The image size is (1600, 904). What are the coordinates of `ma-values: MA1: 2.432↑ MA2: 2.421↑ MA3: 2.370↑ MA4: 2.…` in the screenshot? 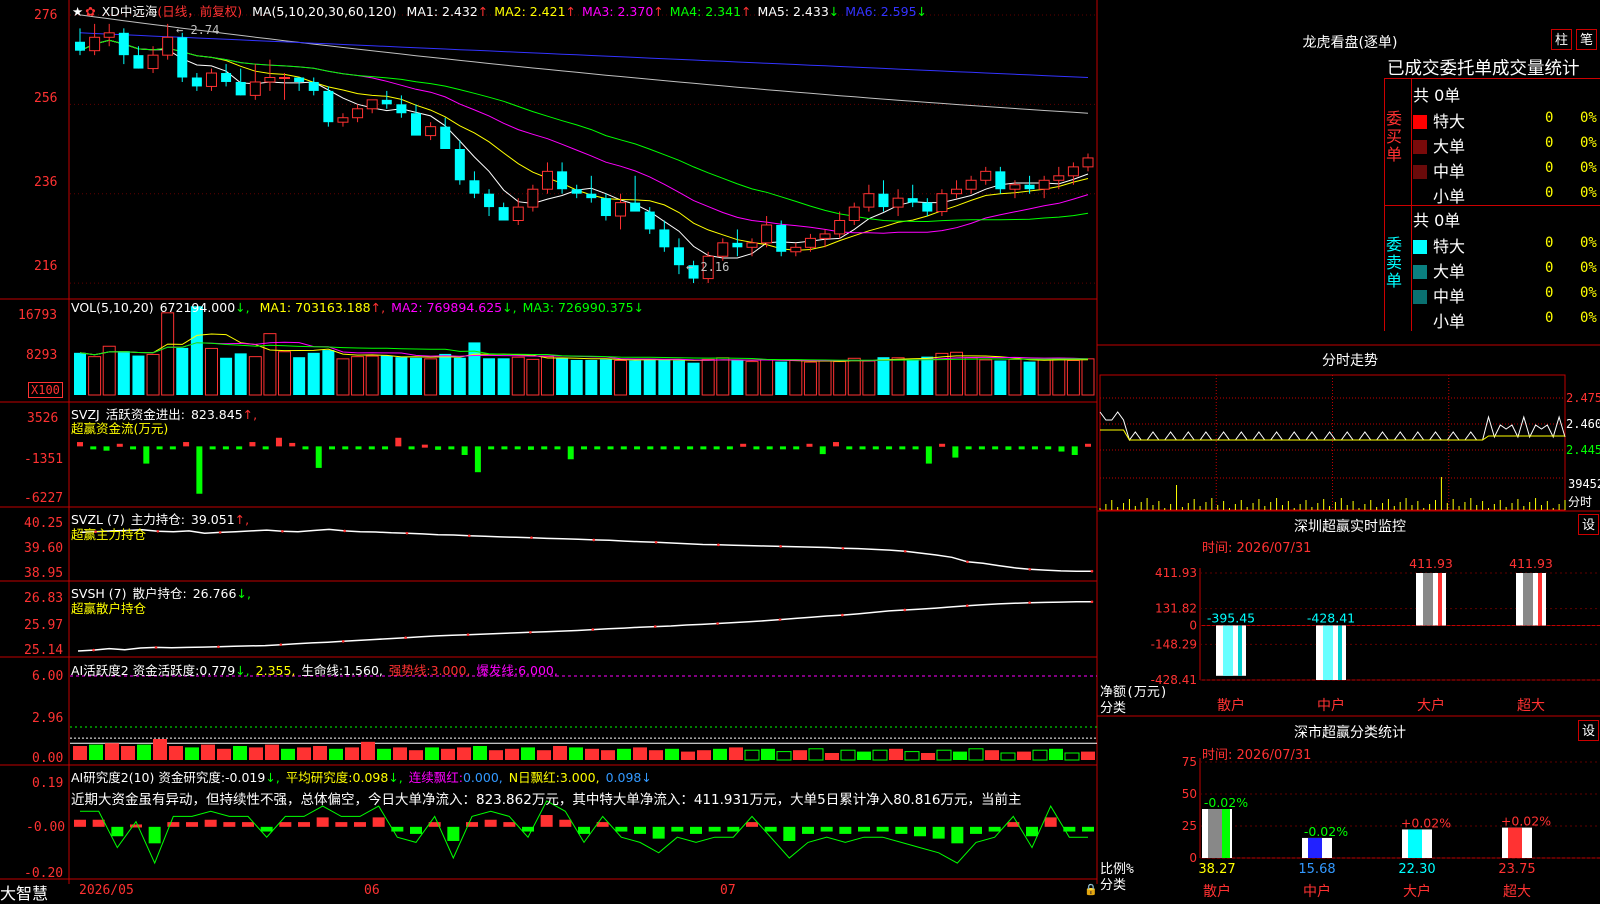 It's located at (670, 11).